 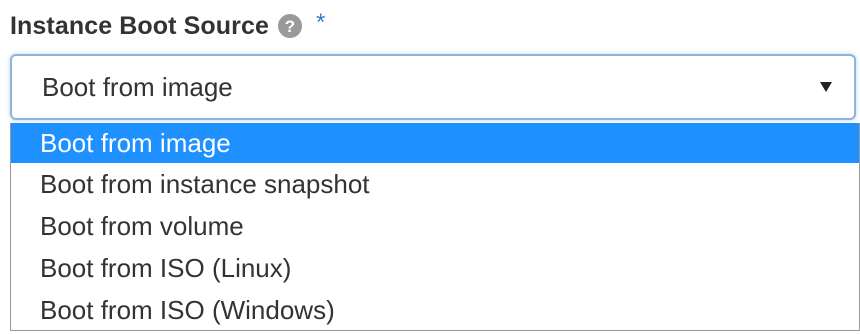 What do you see at coordinates (435, 268) in the screenshot?
I see `option-boot-from-iso-linux: Boot from ISO (Linux)` at bounding box center [435, 268].